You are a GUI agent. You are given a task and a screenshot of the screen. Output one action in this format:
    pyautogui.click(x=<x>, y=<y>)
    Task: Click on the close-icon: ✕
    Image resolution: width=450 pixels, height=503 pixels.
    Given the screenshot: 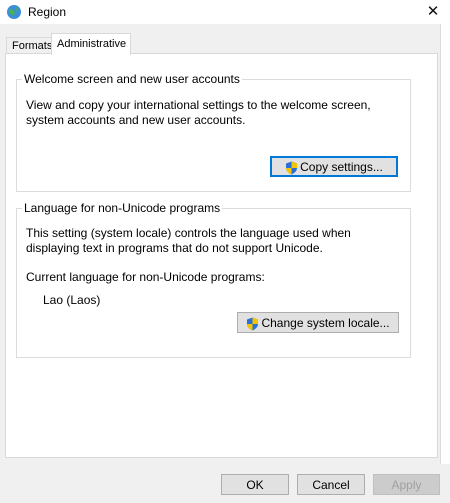 What is the action you would take?
    pyautogui.click(x=433, y=11)
    